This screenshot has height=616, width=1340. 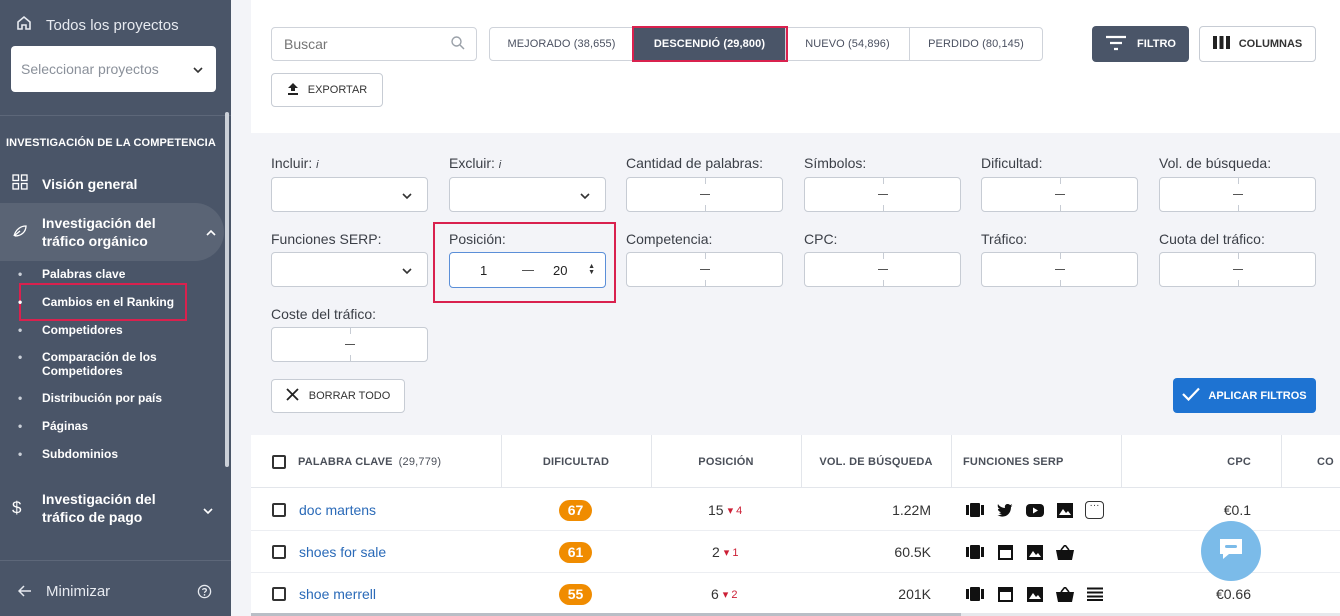 What do you see at coordinates (1212, 239) in the screenshot?
I see `traffic-share-label: Cuota del tráfico:` at bounding box center [1212, 239].